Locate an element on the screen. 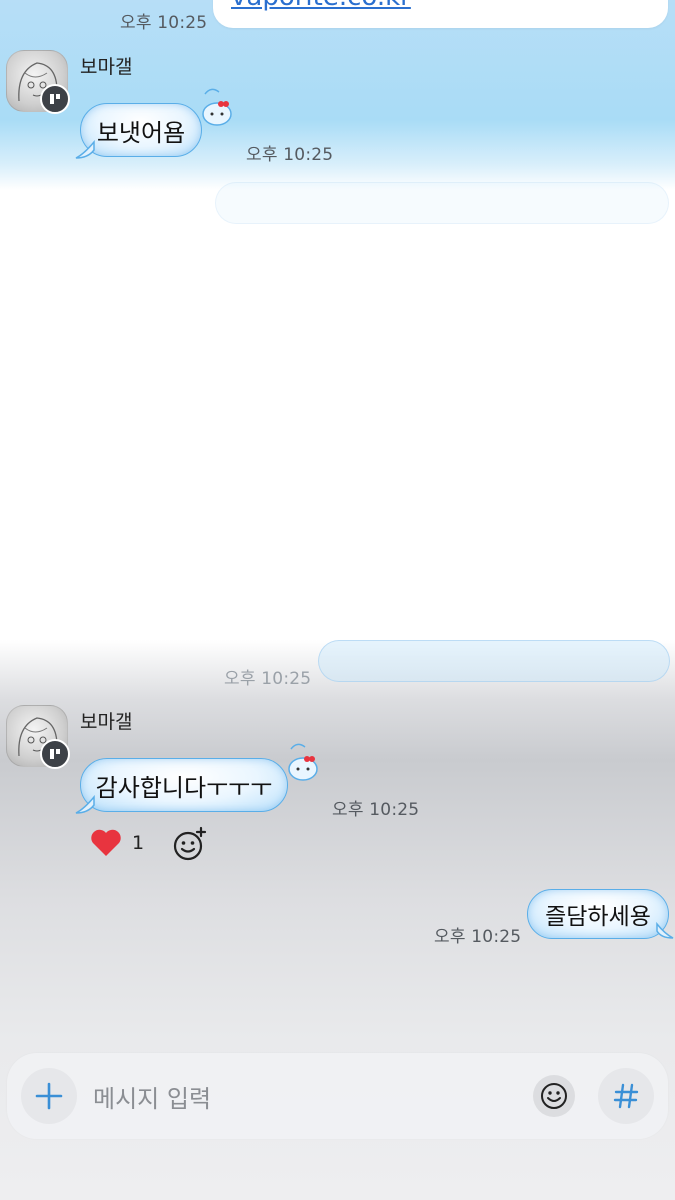  message-input-bar: 메시지 입력 is located at coordinates (337, 1096).